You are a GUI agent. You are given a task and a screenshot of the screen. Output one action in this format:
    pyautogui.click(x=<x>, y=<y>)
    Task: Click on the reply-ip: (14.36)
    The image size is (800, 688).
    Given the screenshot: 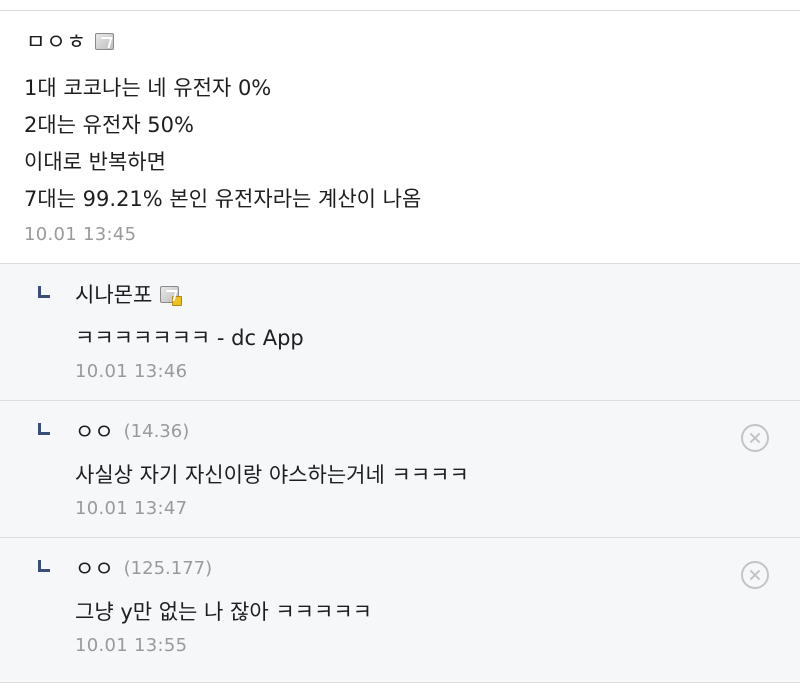 What is the action you would take?
    pyautogui.click(x=156, y=431)
    